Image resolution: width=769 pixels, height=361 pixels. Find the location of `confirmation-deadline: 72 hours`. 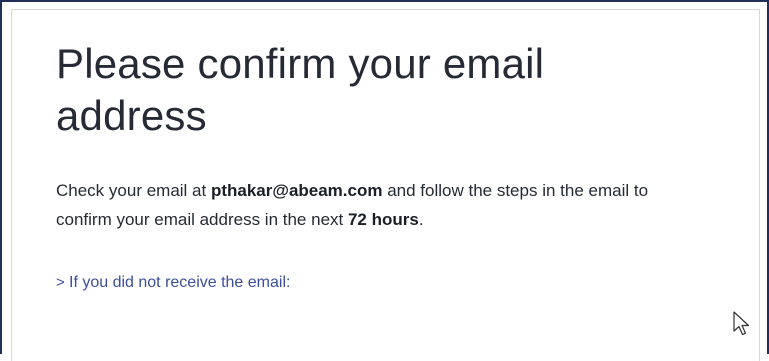

confirmation-deadline: 72 hours is located at coordinates (383, 219).